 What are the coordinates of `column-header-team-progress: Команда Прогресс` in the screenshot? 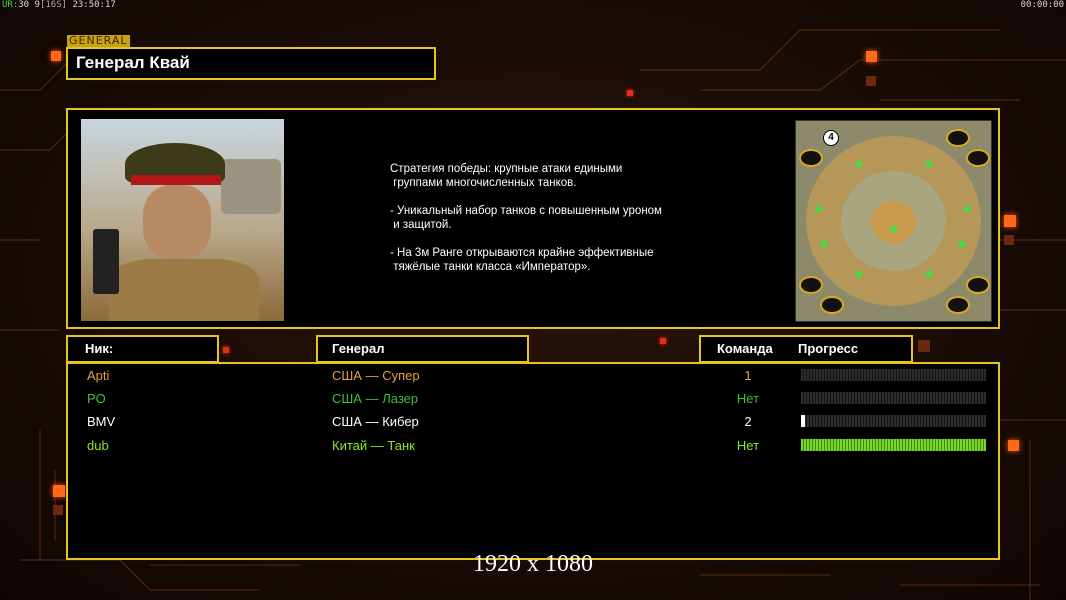 It's located at (806, 349).